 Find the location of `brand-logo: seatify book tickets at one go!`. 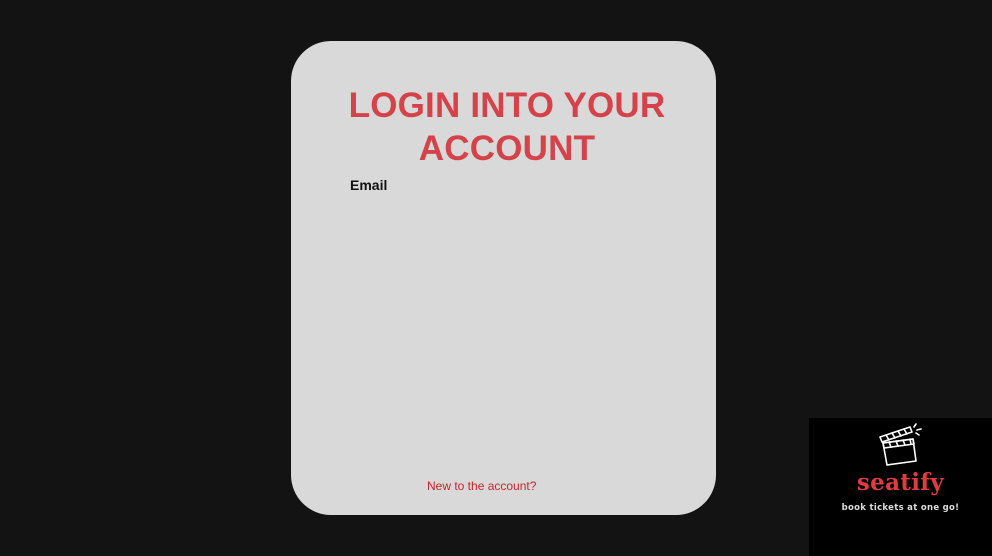

brand-logo: seatify book tickets at one go! is located at coordinates (900, 487).